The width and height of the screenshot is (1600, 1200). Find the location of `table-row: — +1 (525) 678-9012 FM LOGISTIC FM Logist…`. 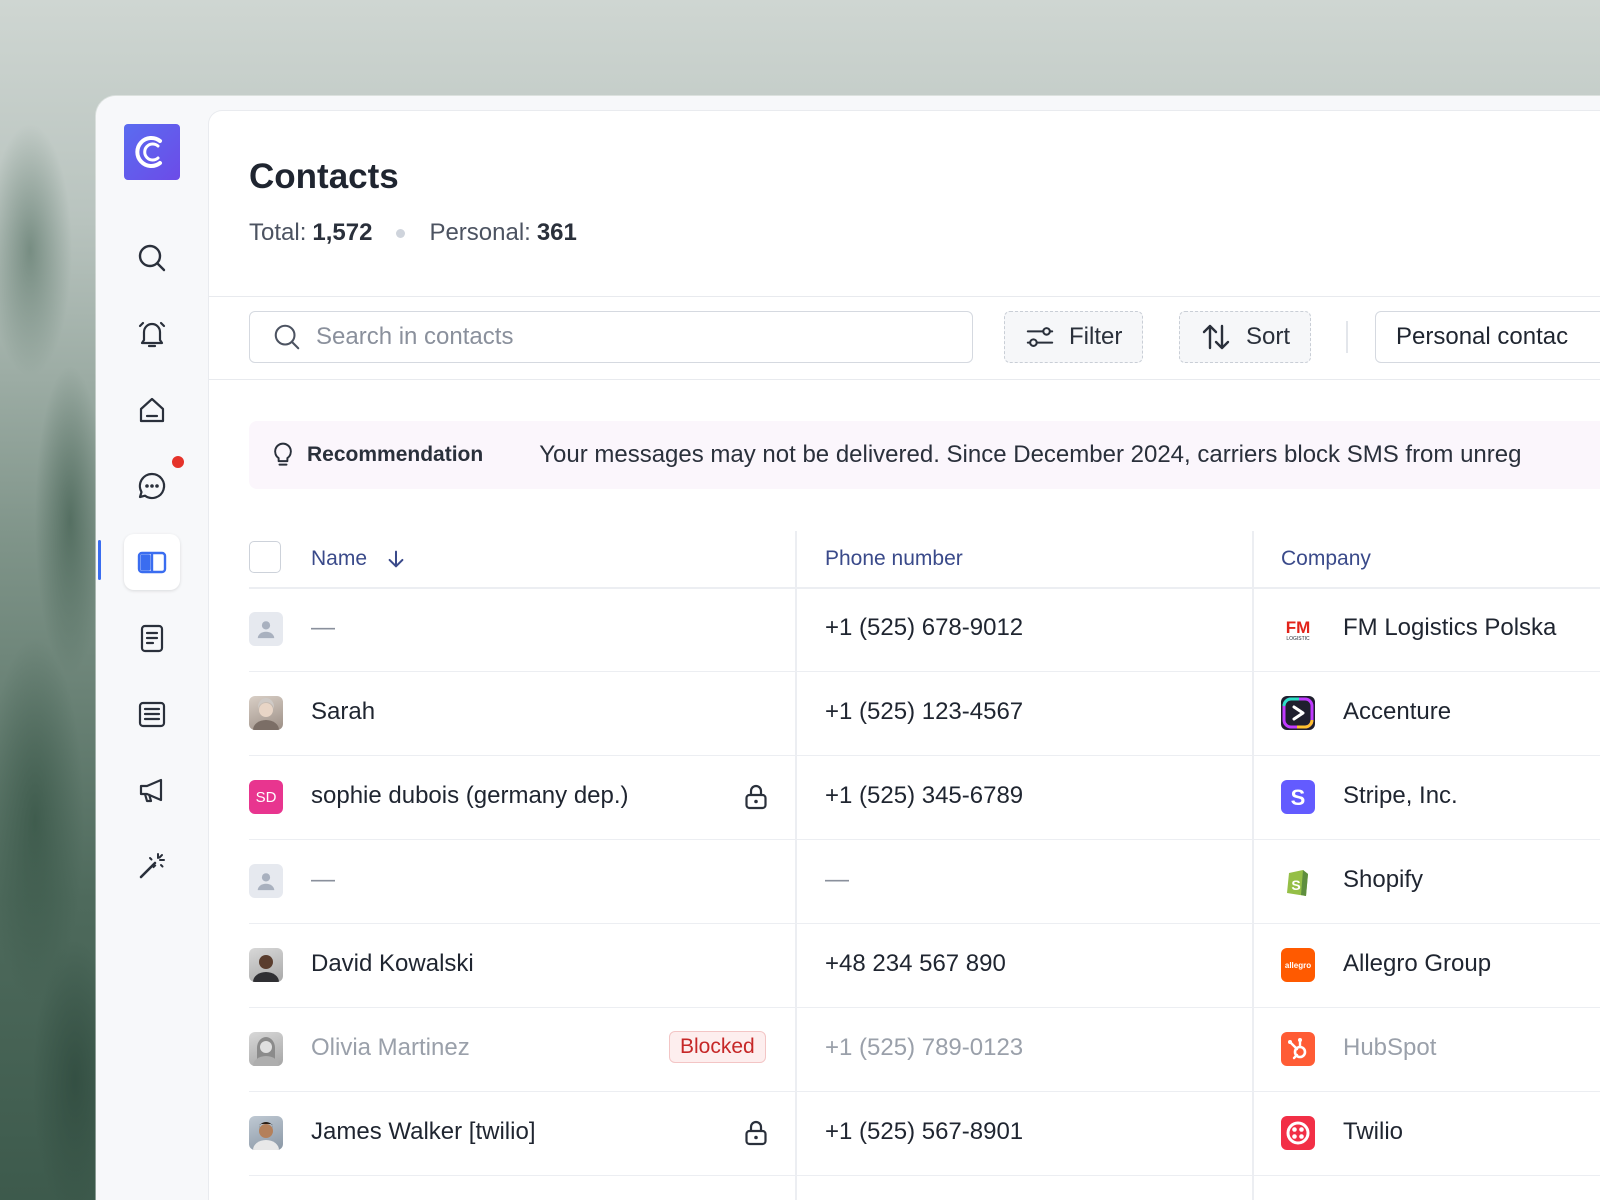

table-row: — +1 (525) 678-9012 FM LOGISTIC FM Logist… is located at coordinates (924, 629).